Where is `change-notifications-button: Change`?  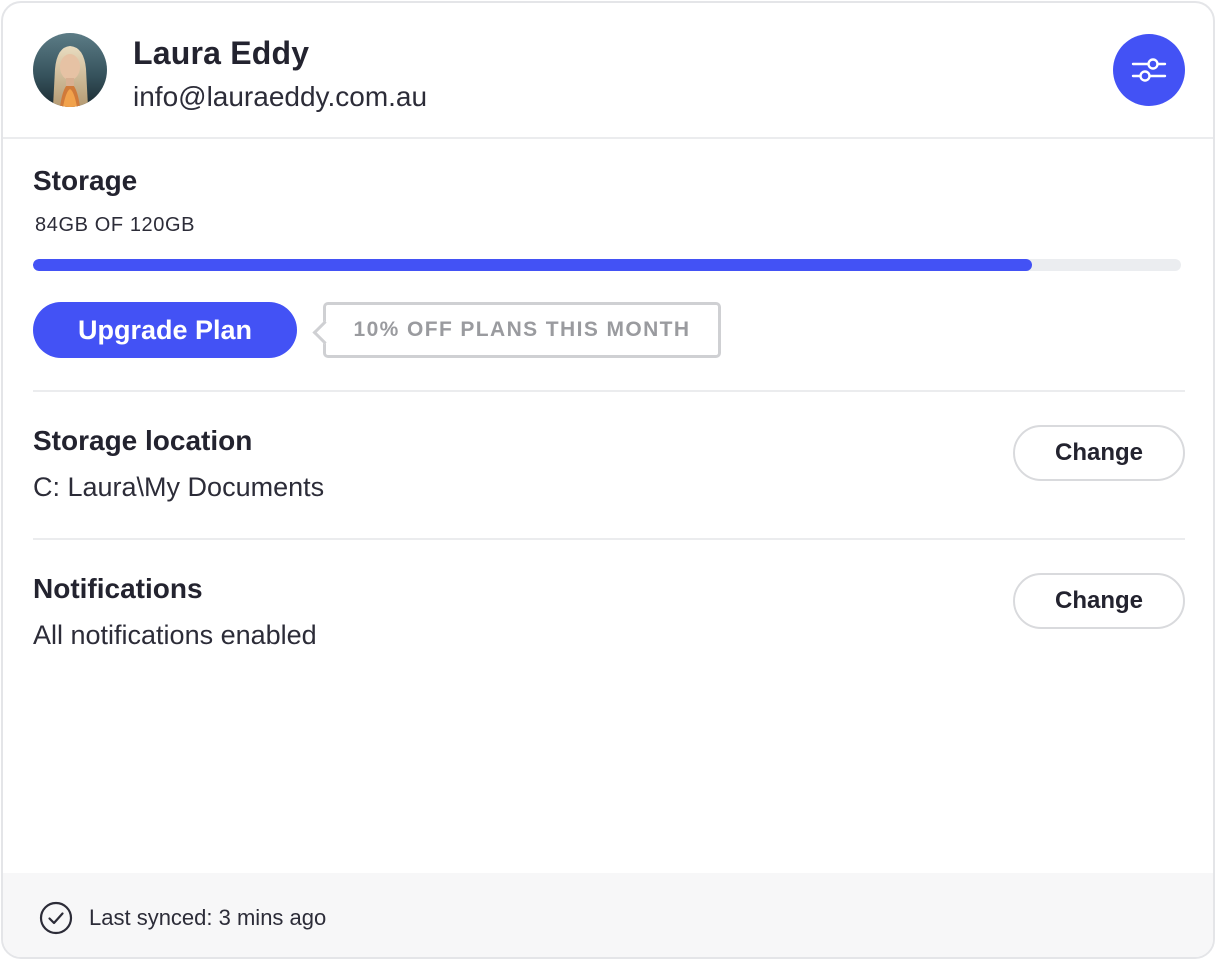 change-notifications-button: Change is located at coordinates (1099, 601).